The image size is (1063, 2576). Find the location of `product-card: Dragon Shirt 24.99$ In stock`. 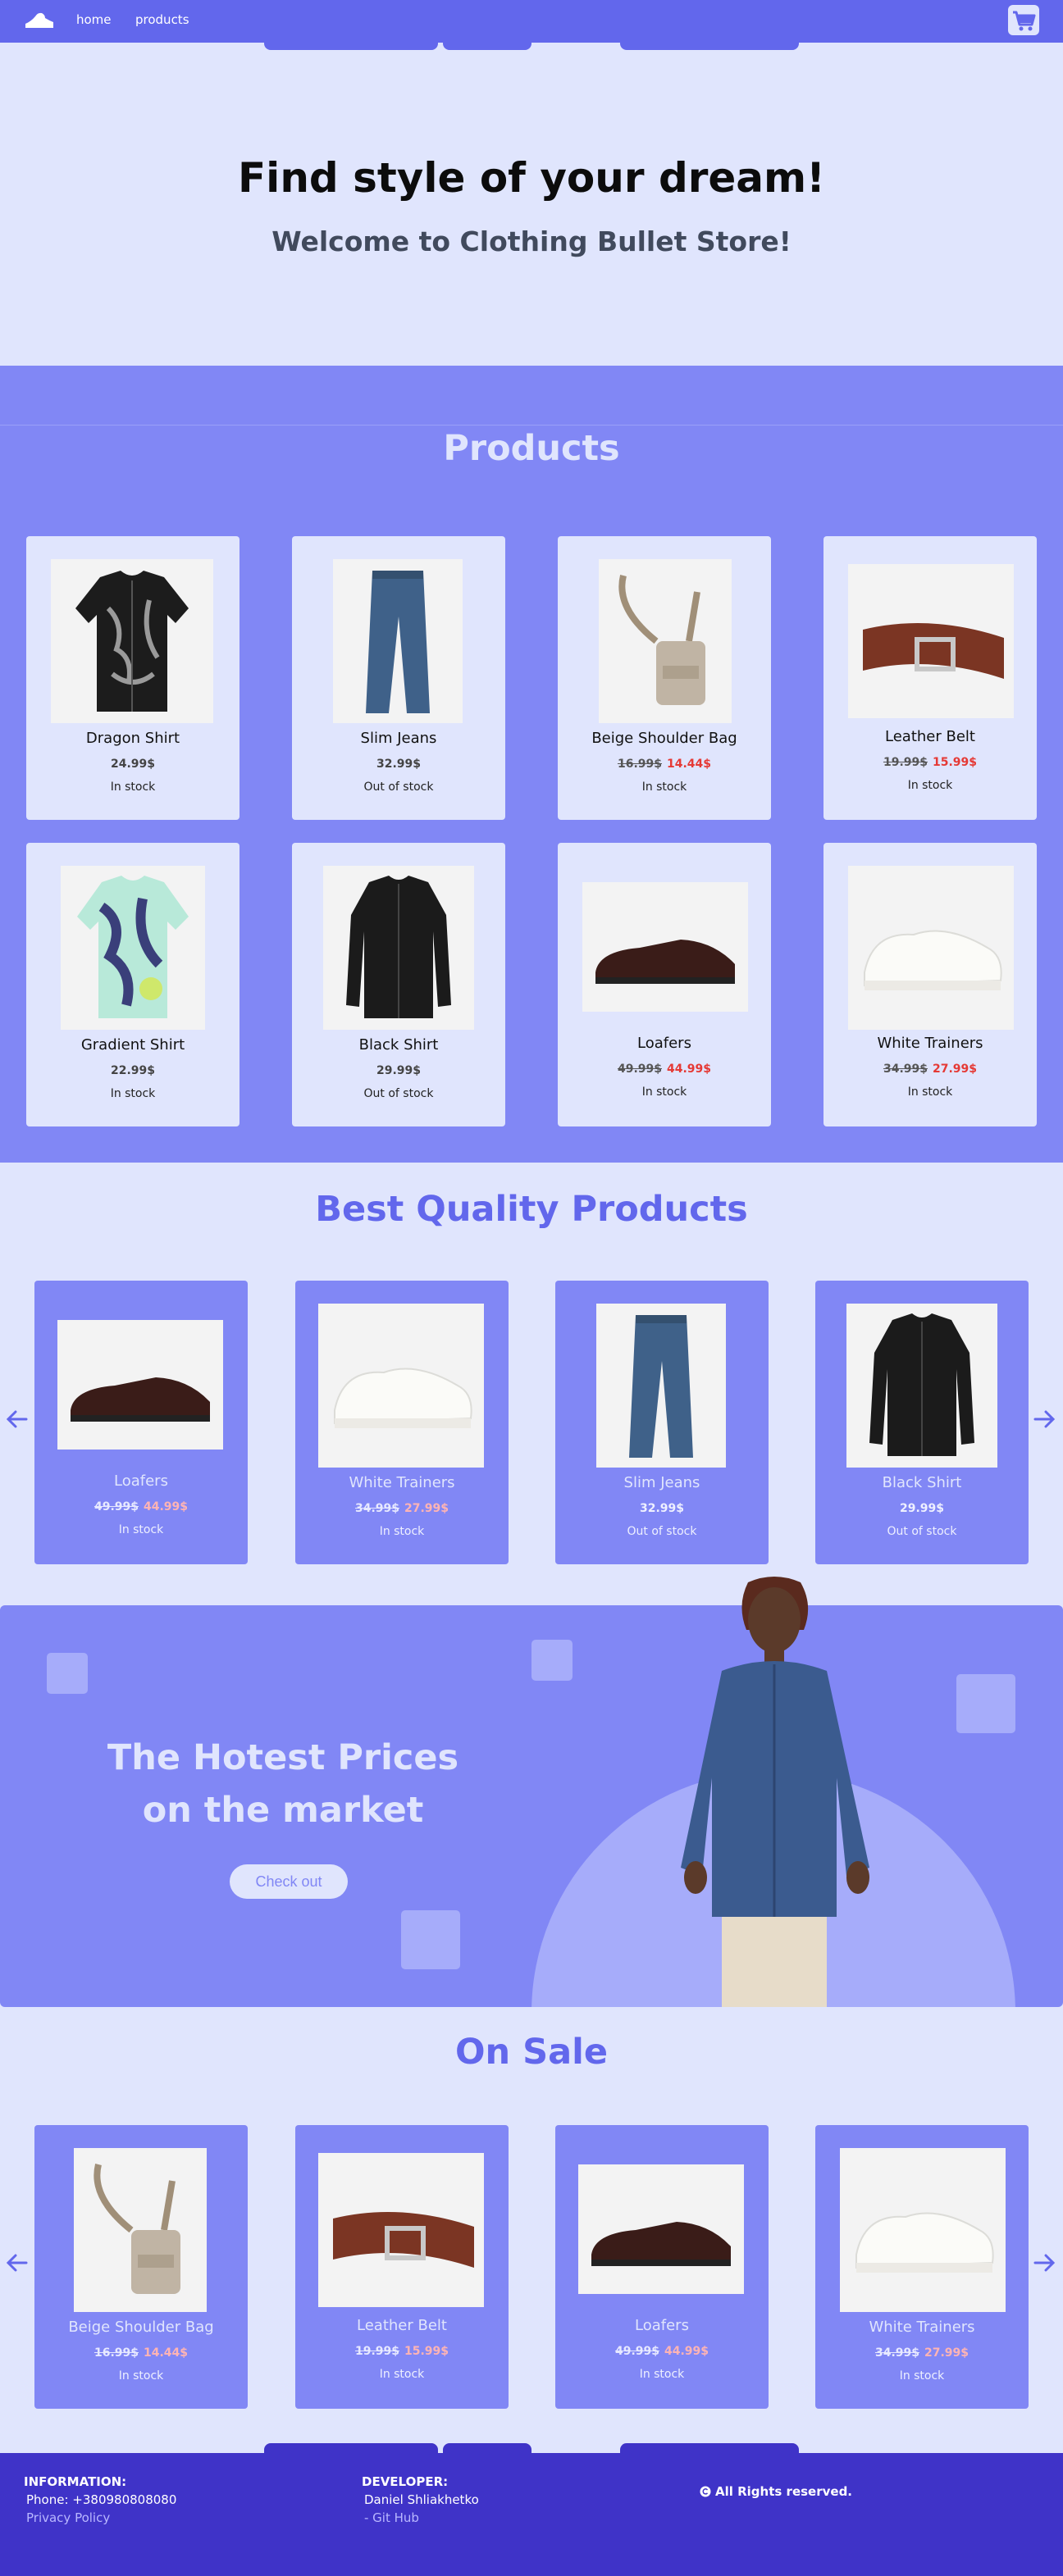

product-card: Dragon Shirt 24.99$ In stock is located at coordinates (133, 678).